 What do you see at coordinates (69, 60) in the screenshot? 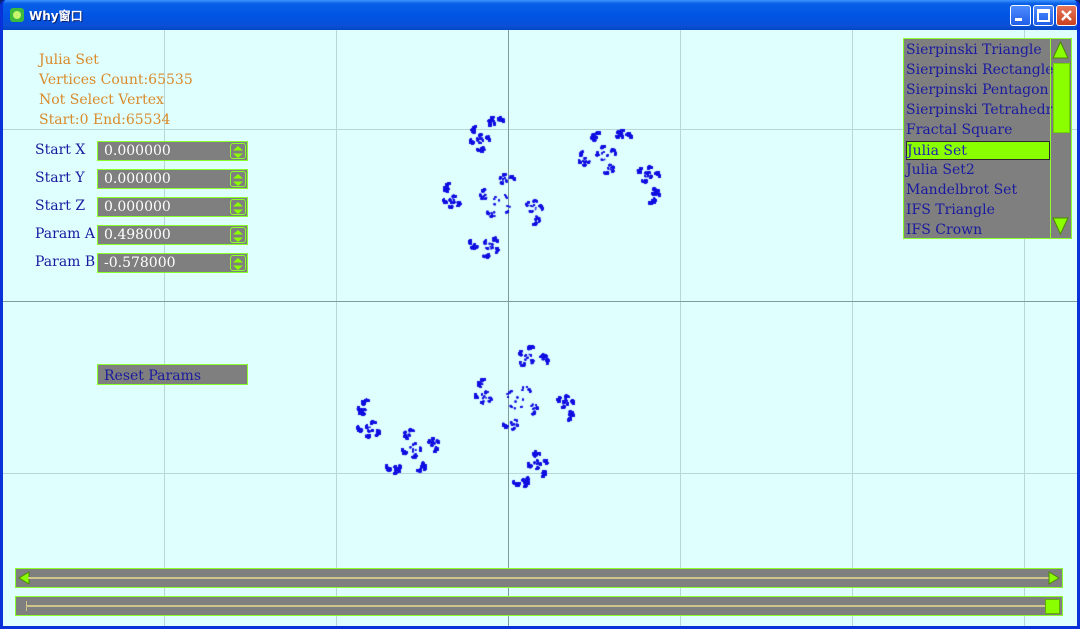
I see `fractal-name: Julia Set` at bounding box center [69, 60].